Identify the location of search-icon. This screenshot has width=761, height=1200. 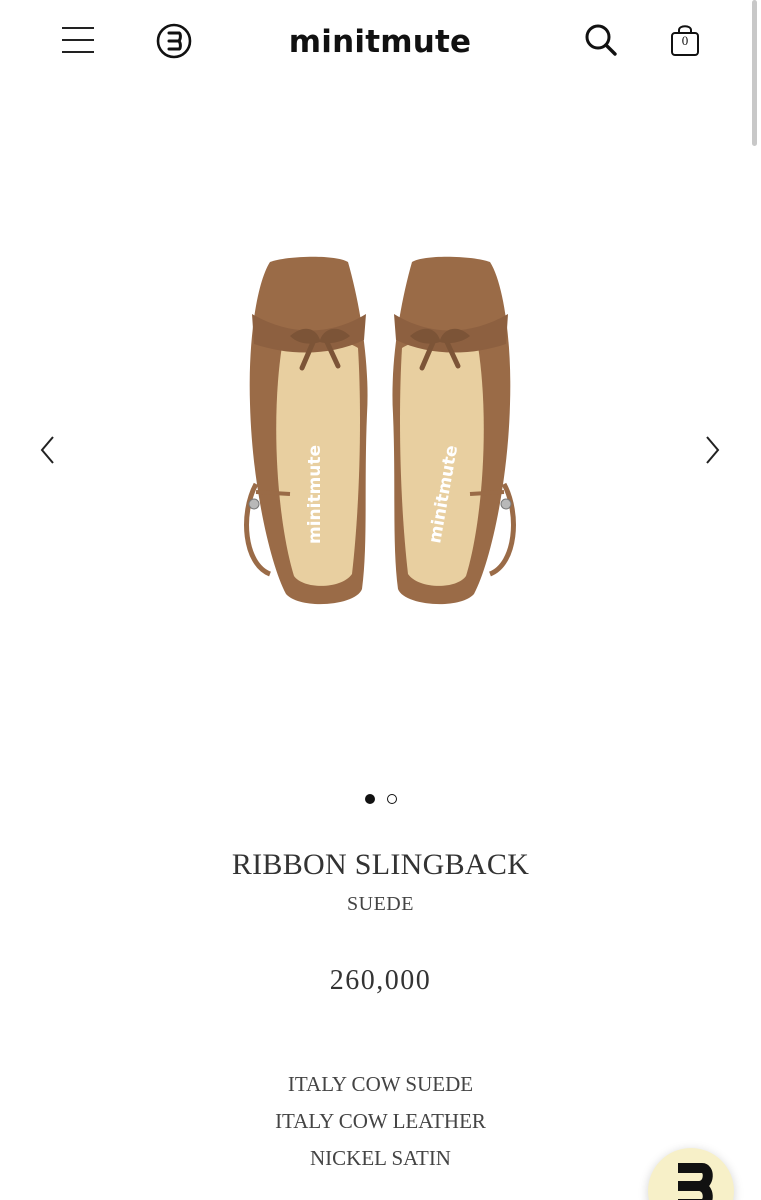
(601, 40).